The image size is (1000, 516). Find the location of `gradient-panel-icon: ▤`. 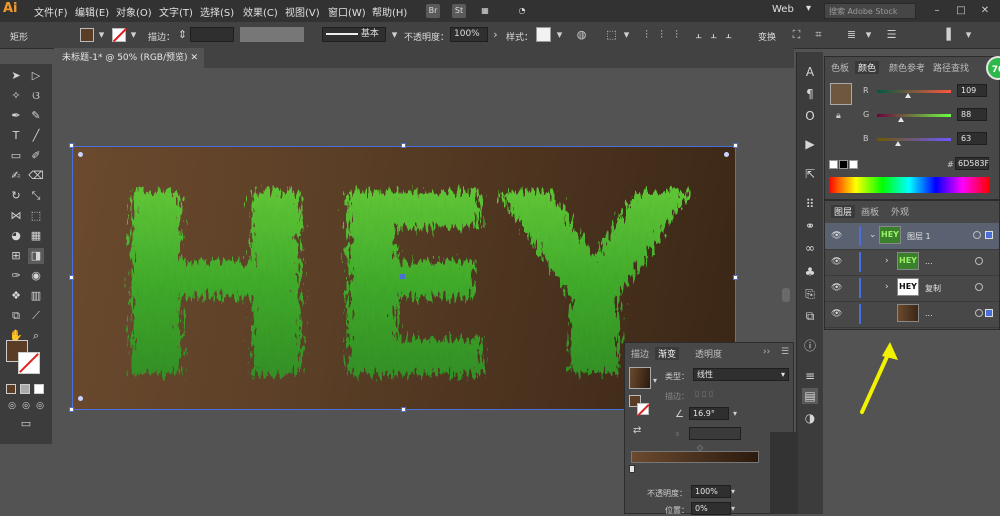

gradient-panel-icon: ▤ is located at coordinates (810, 396).